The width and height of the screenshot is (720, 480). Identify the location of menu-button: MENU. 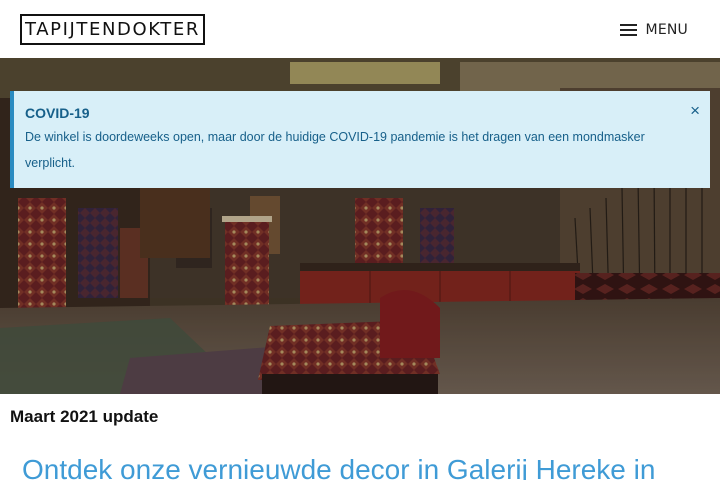
(653, 30).